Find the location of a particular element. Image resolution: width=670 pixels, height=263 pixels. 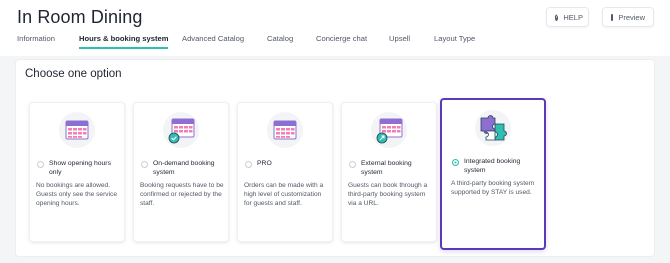

option-radio-selected is located at coordinates (455, 162).